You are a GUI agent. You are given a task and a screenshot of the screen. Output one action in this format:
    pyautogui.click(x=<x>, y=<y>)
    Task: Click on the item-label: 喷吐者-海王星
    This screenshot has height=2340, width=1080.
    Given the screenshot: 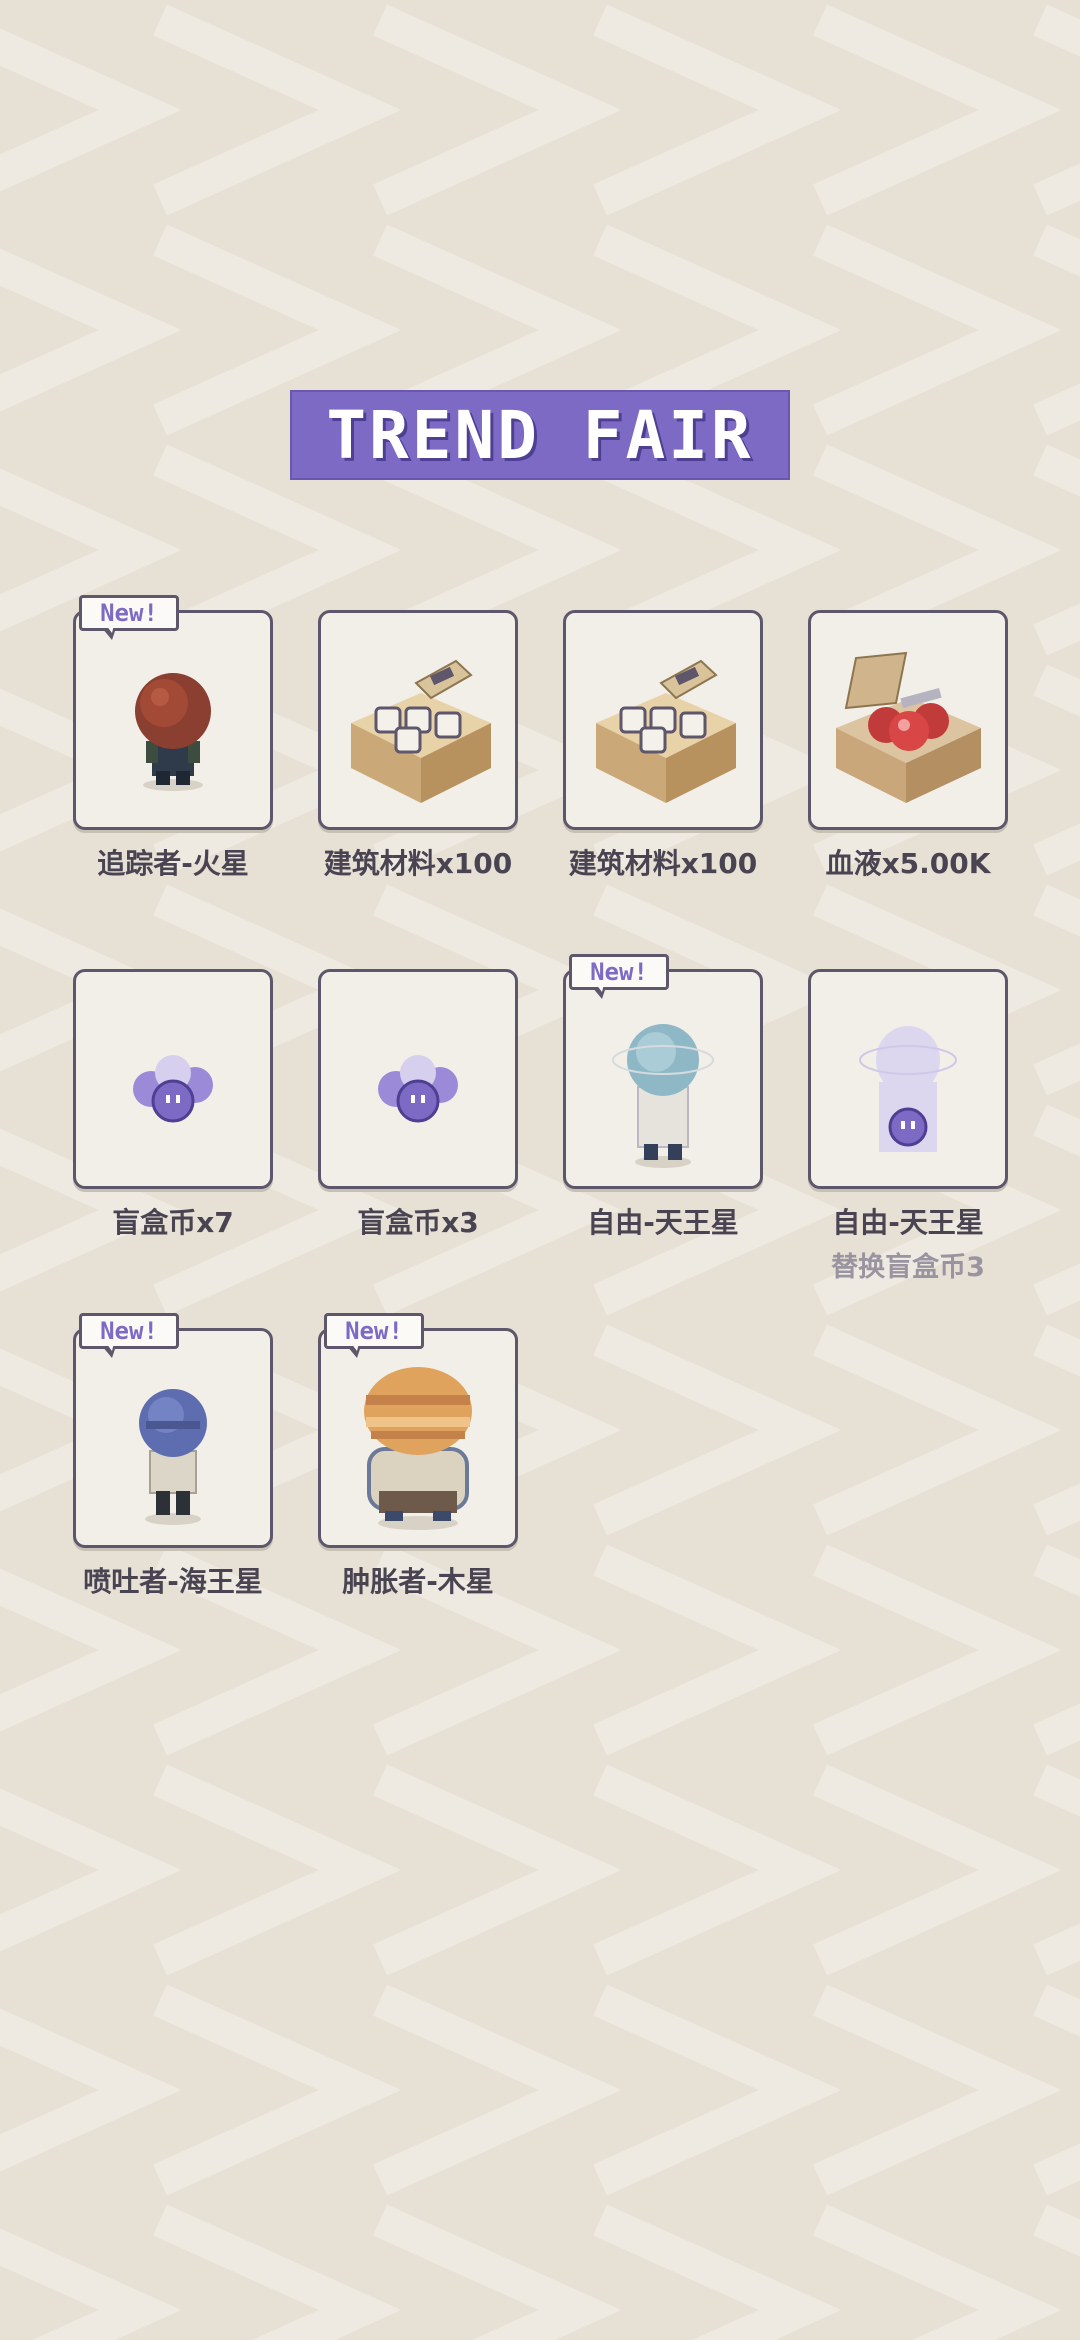 What is the action you would take?
    pyautogui.click(x=173, y=1581)
    